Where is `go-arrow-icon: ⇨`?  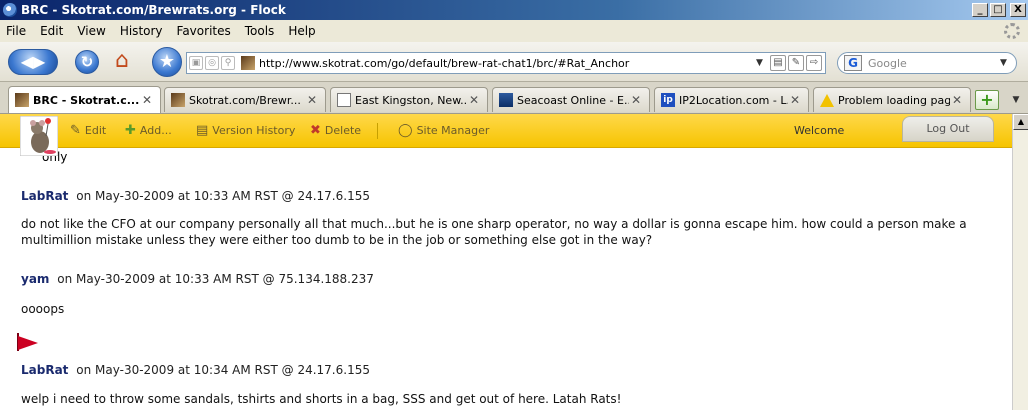
go-arrow-icon: ⇨ is located at coordinates (814, 63).